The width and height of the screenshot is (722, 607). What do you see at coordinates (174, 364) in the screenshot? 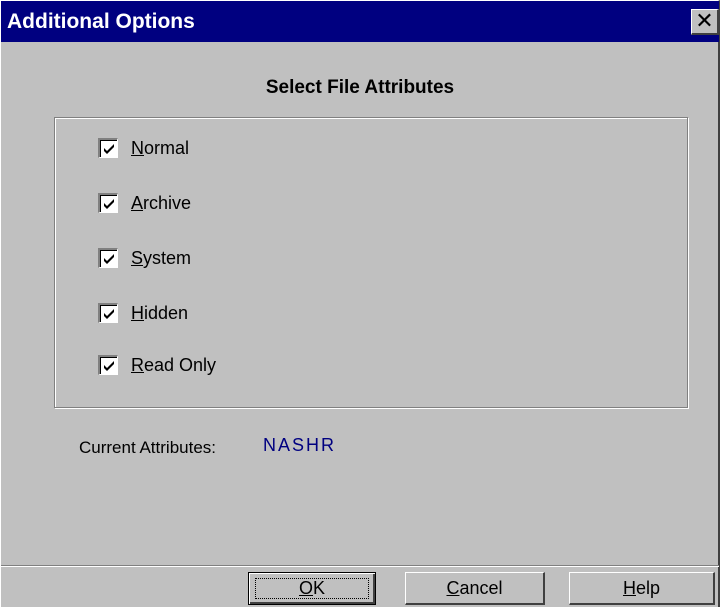
I see `read-only-label: Read Only` at bounding box center [174, 364].